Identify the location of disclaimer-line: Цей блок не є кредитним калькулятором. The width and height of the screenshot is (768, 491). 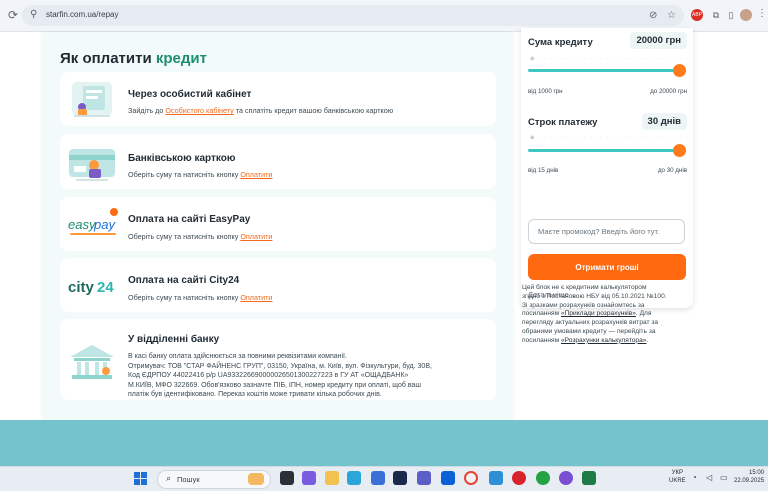
(584, 287).